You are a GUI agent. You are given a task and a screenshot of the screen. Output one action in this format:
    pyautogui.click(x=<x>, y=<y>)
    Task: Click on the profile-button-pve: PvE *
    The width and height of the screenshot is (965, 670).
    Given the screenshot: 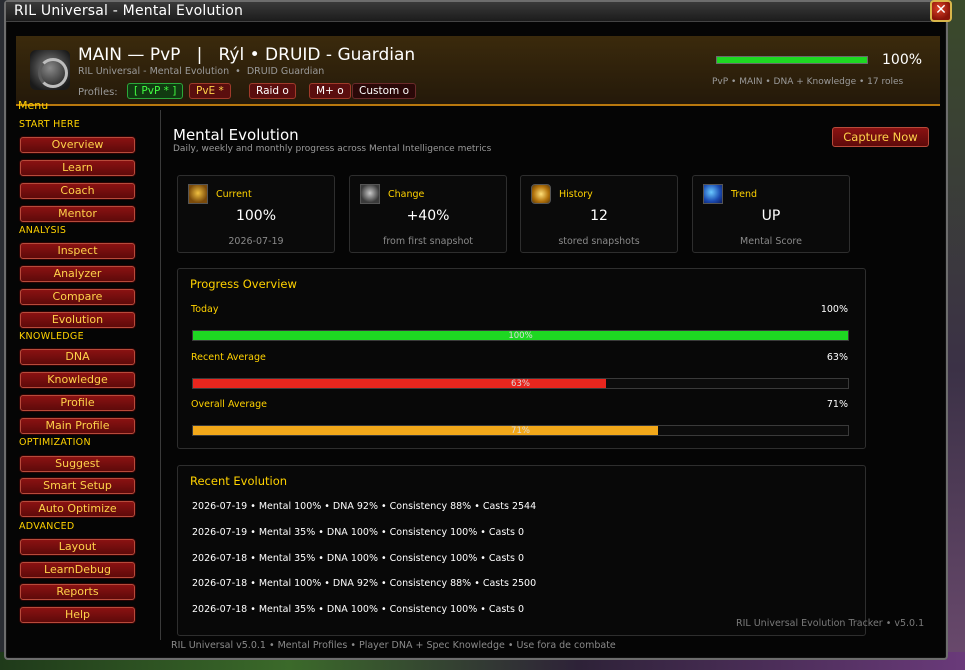 What is the action you would take?
    pyautogui.click(x=210, y=91)
    